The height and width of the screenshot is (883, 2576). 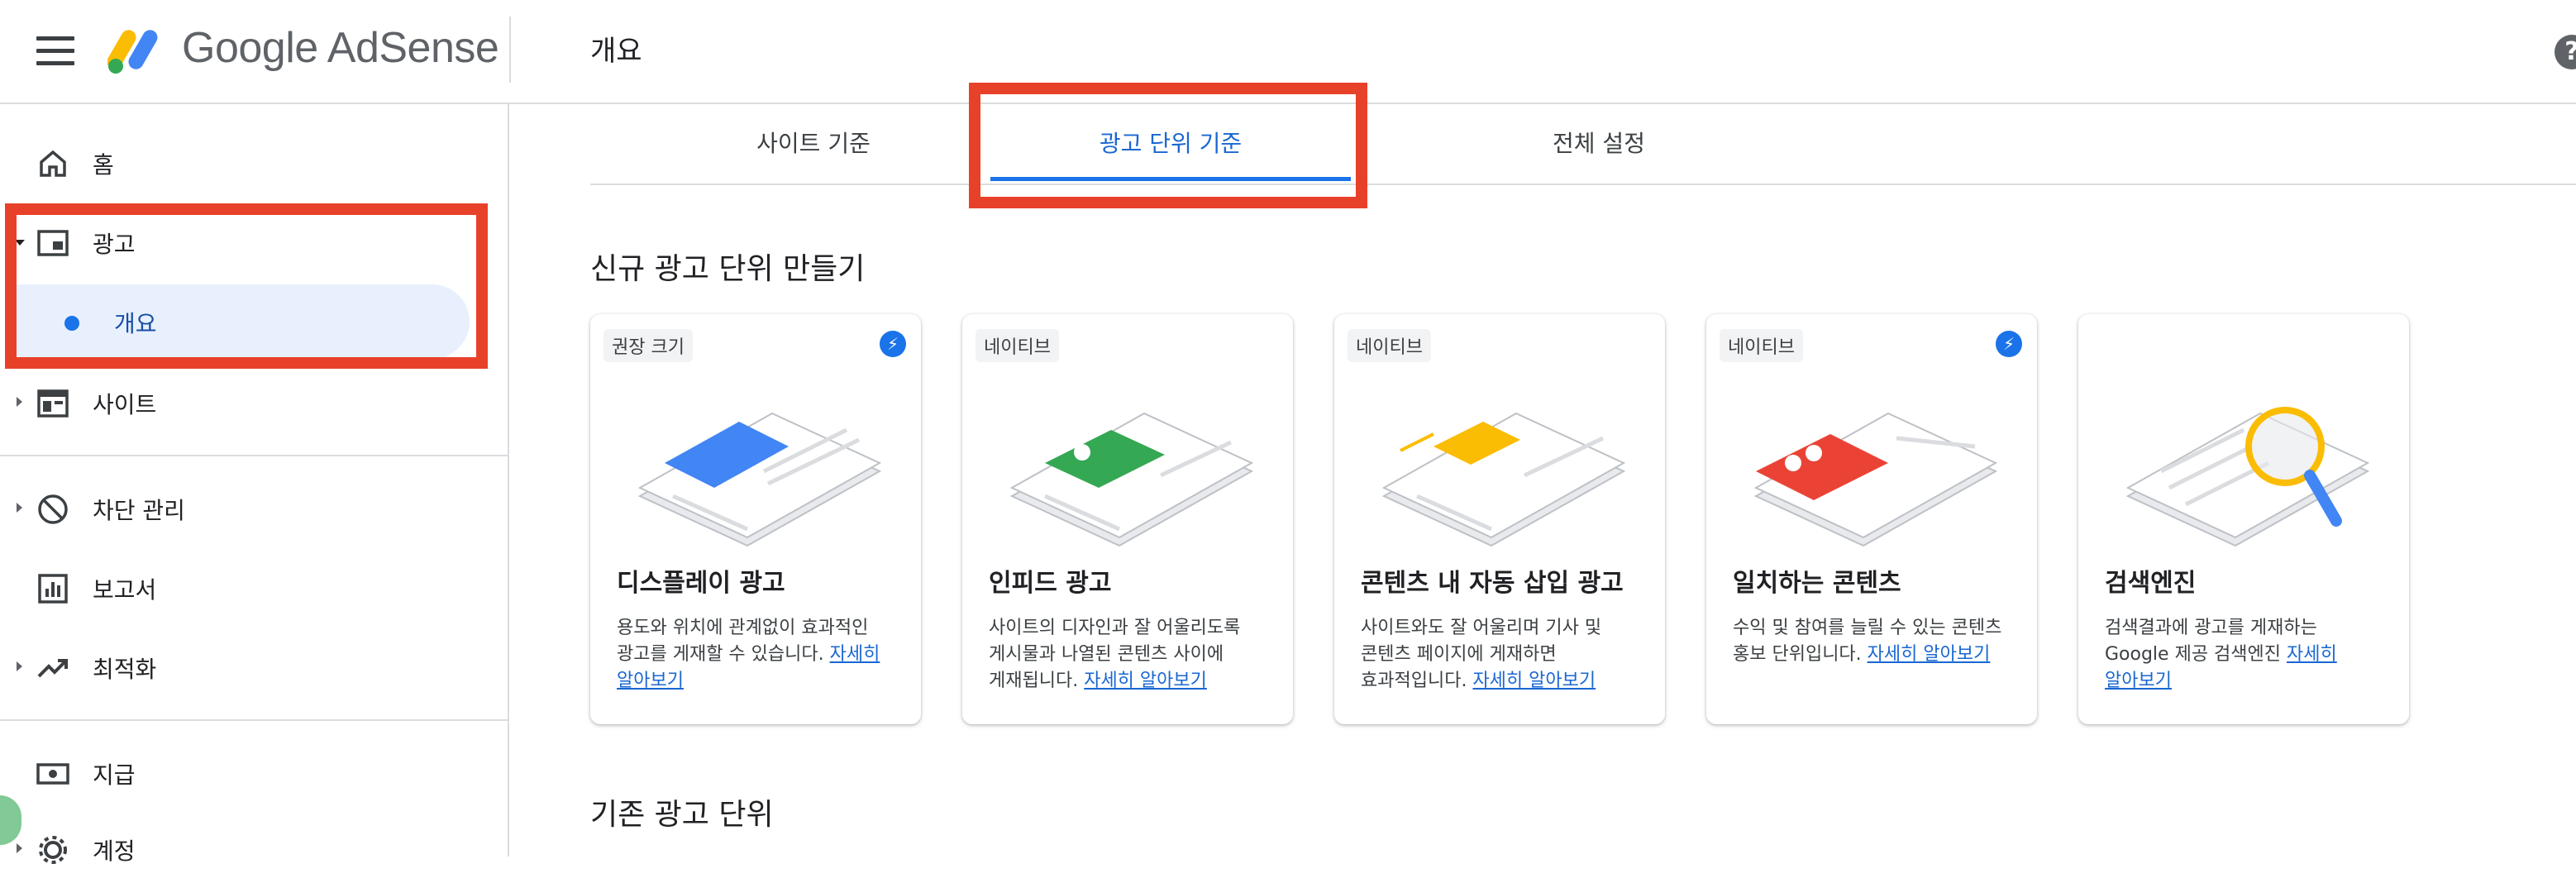 What do you see at coordinates (132, 52) in the screenshot?
I see `adsense-logo-icon` at bounding box center [132, 52].